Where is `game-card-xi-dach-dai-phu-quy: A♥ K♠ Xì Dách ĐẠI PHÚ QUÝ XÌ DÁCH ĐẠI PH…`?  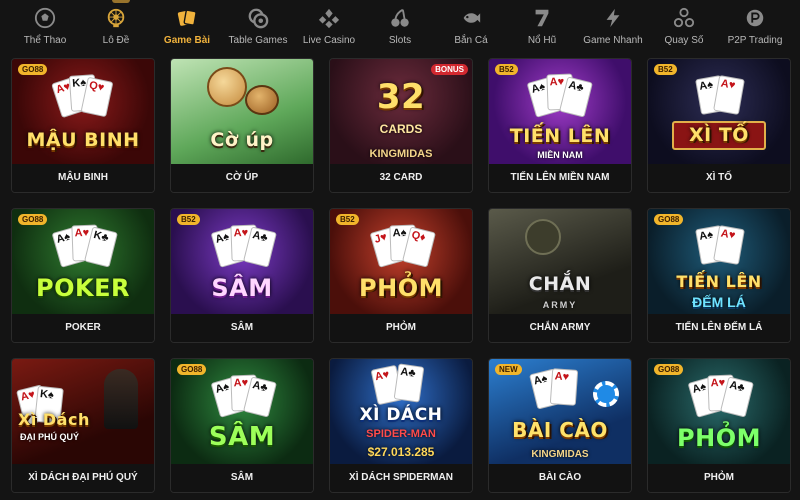
game-card-xi-dach-dai-phu-quy: A♥ K♠ Xì Dách ĐẠI PHÚ QUÝ XÌ DÁCH ĐẠI PH… is located at coordinates (83, 425).